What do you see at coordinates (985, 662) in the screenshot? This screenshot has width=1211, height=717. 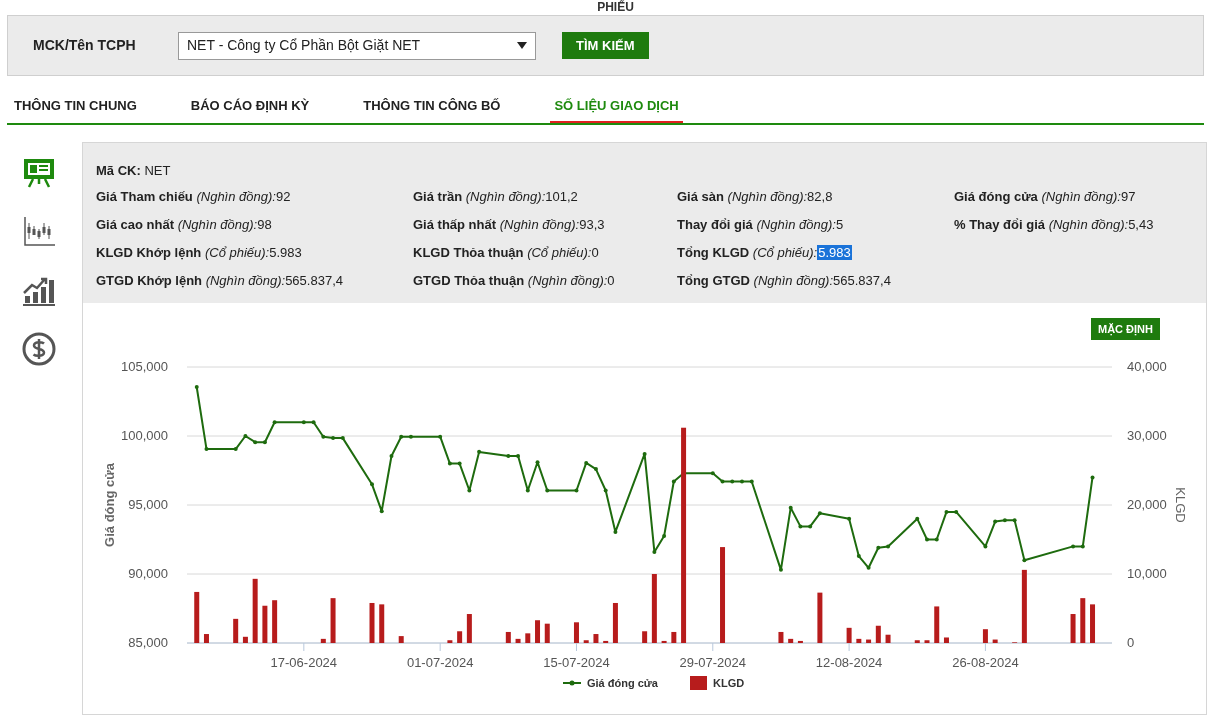 I see `axis-tick-label: 26-08-2024` at bounding box center [985, 662].